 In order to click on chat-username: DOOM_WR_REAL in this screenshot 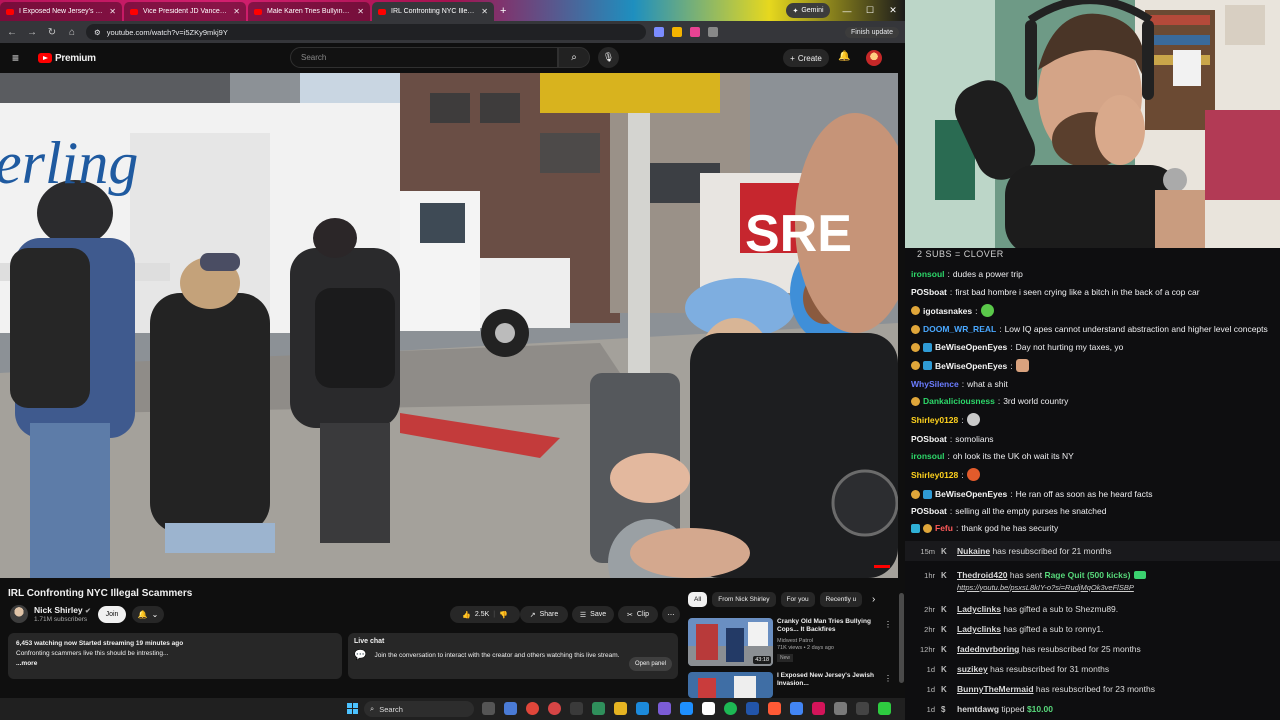, I will do `click(959, 329)`.